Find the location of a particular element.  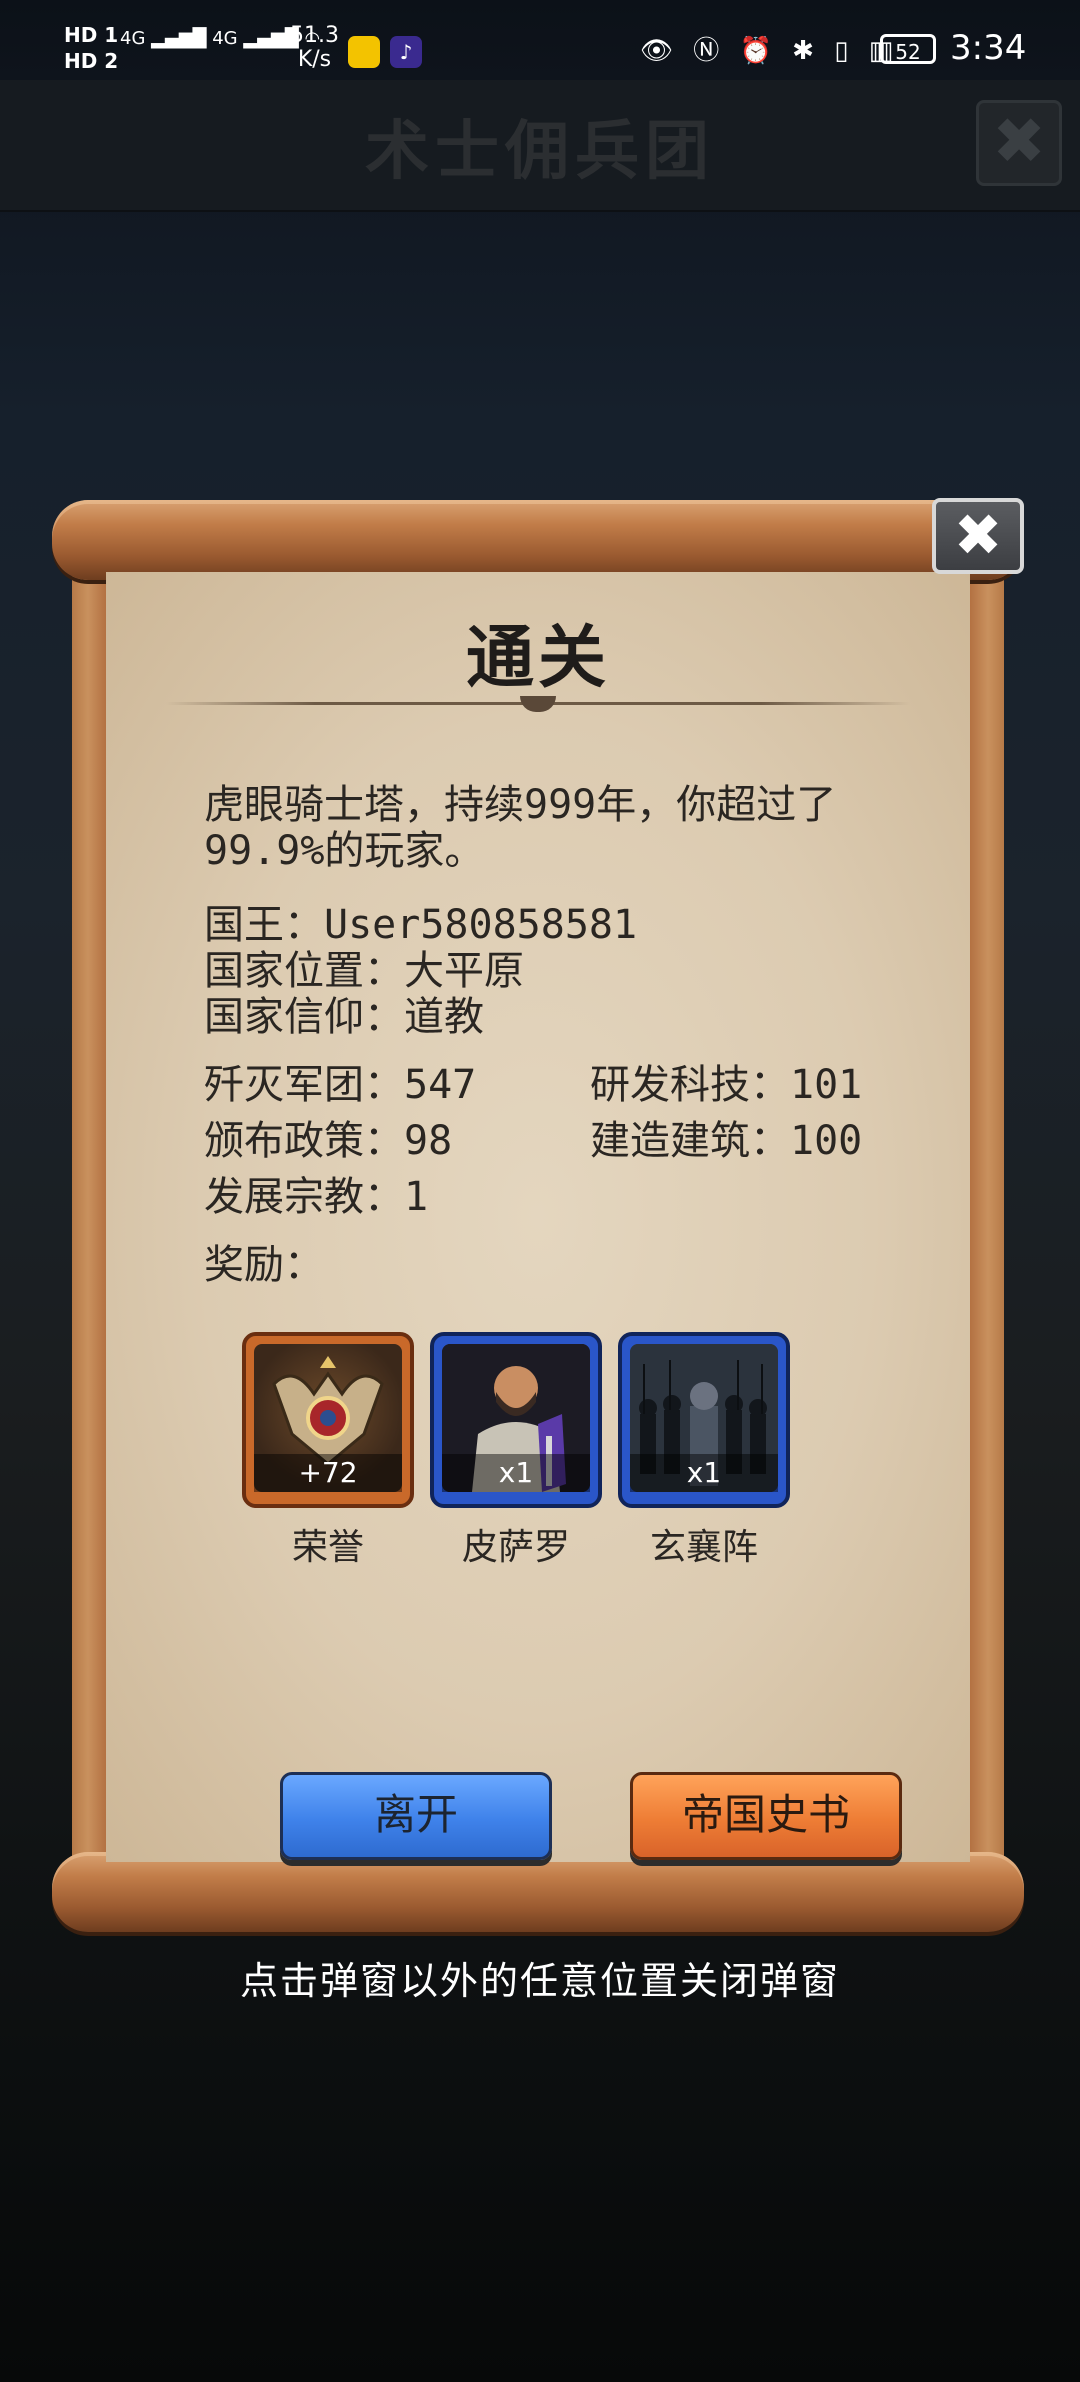

title-divider-ornament is located at coordinates (538, 704).